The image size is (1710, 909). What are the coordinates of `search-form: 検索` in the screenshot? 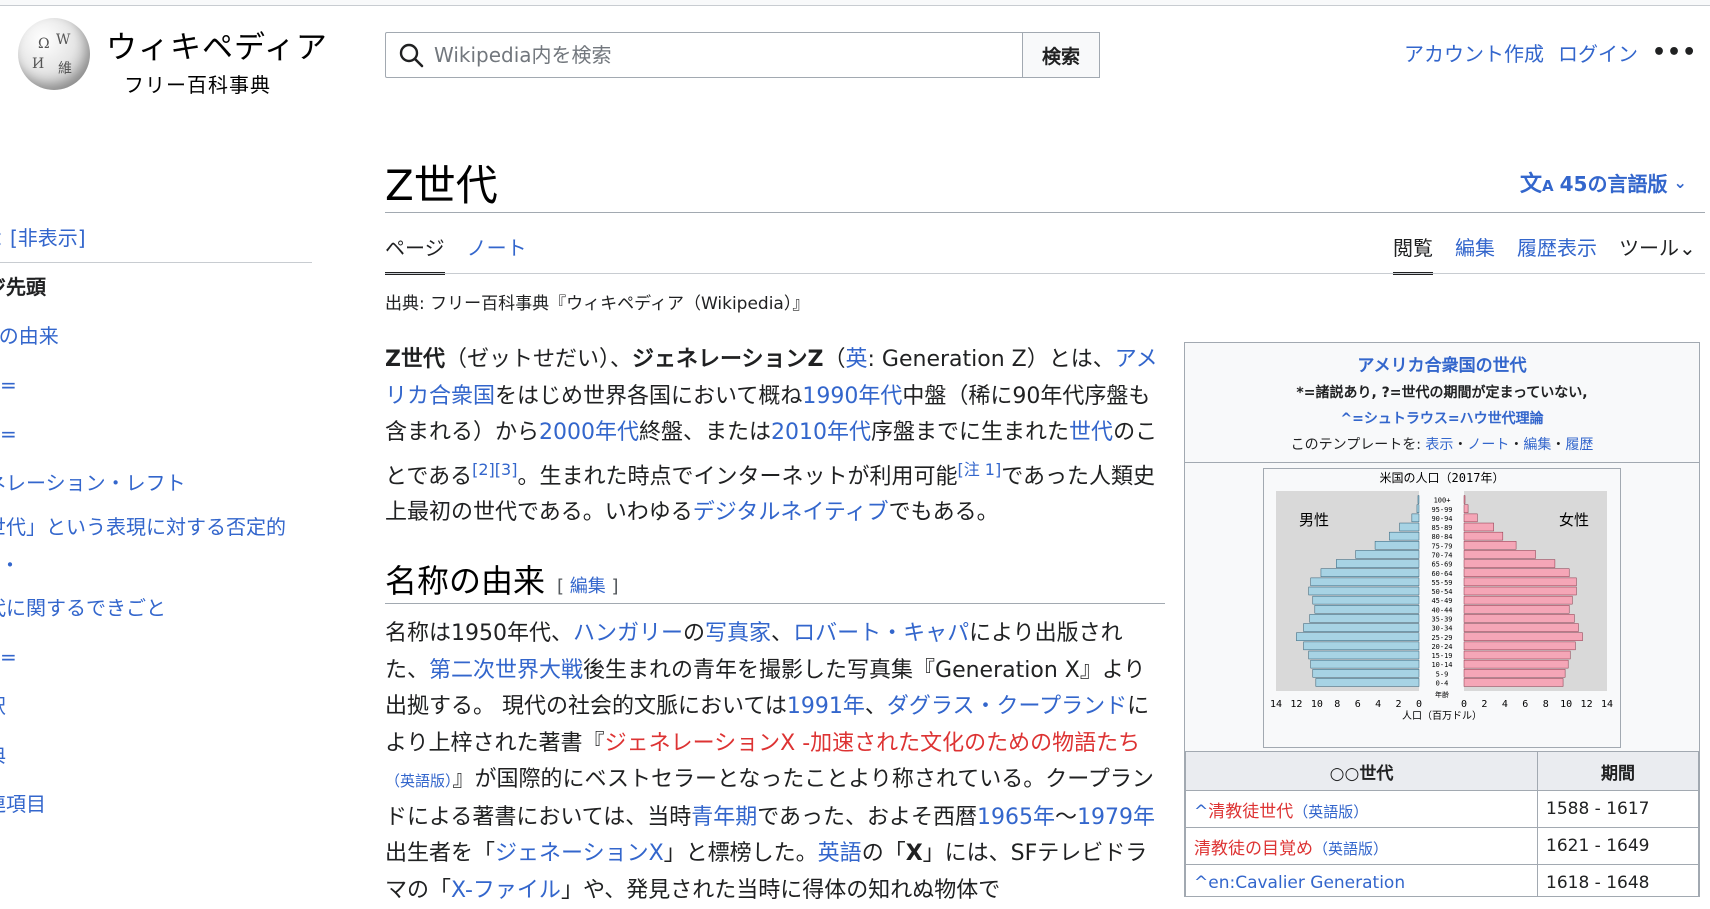 It's located at (742, 55).